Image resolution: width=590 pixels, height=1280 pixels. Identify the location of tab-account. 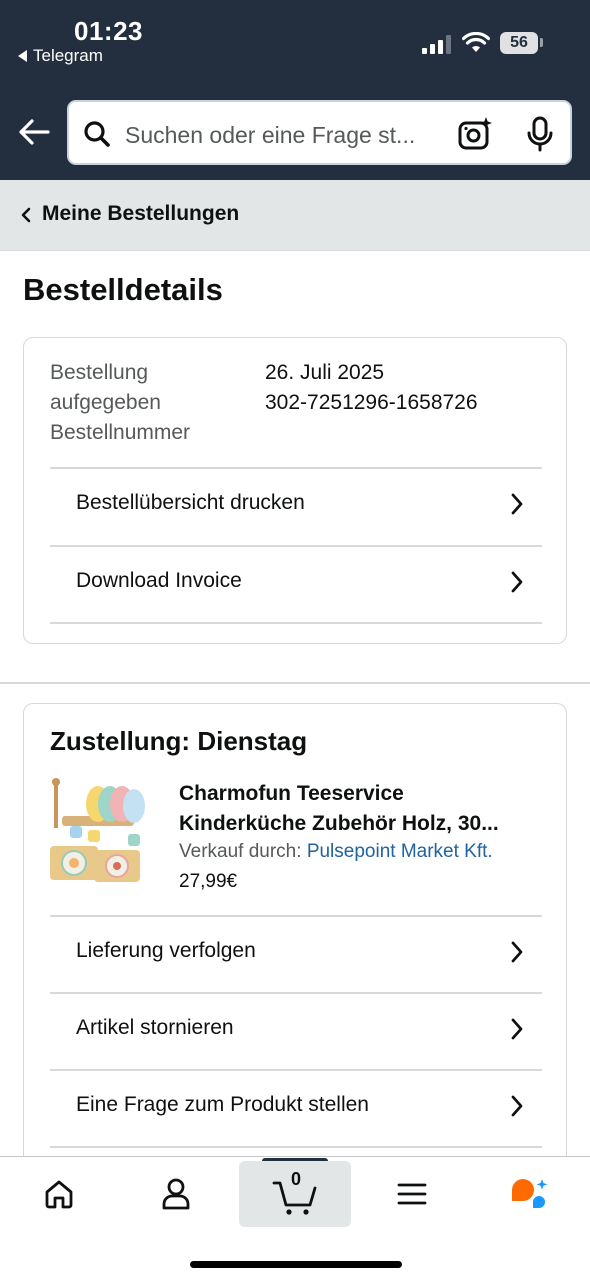
(176, 1194).